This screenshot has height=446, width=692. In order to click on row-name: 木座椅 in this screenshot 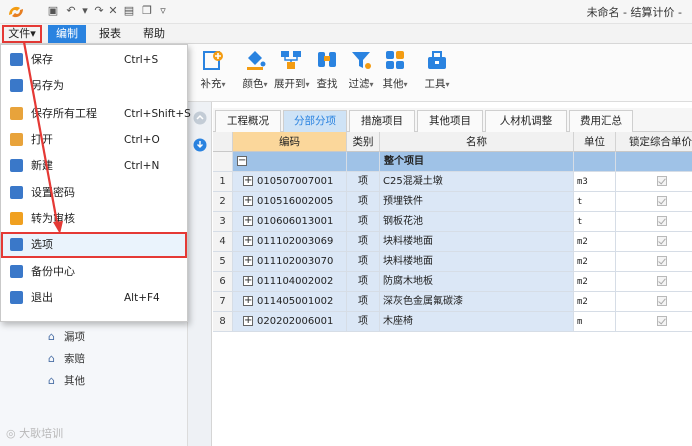, I will do `click(477, 322)`.